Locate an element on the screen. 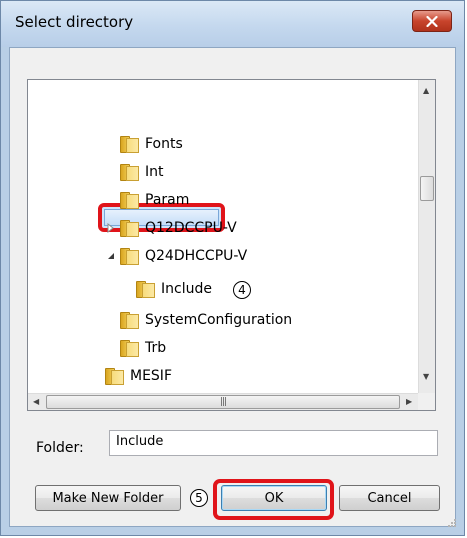 This screenshot has height=538, width=467. tree-item-systemconfiguration: SystemConfiguration is located at coordinates (206, 320).